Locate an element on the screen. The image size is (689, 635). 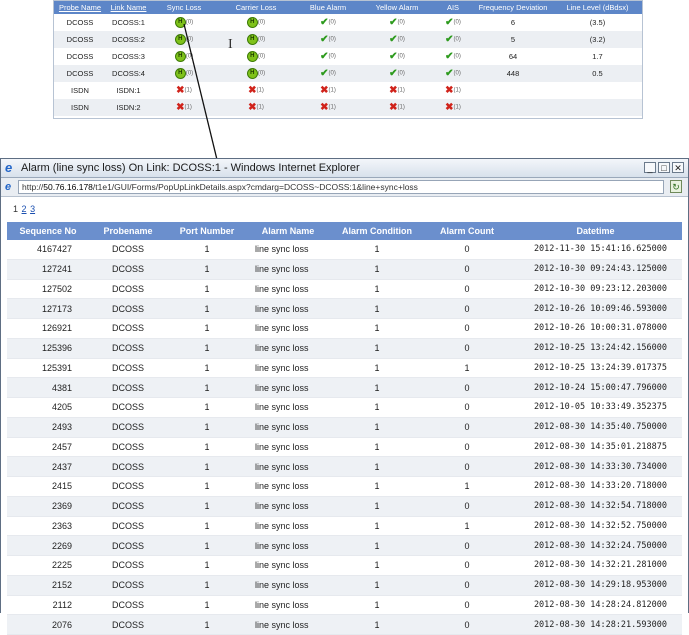
page-icon: e is located at coordinates (8, 187).